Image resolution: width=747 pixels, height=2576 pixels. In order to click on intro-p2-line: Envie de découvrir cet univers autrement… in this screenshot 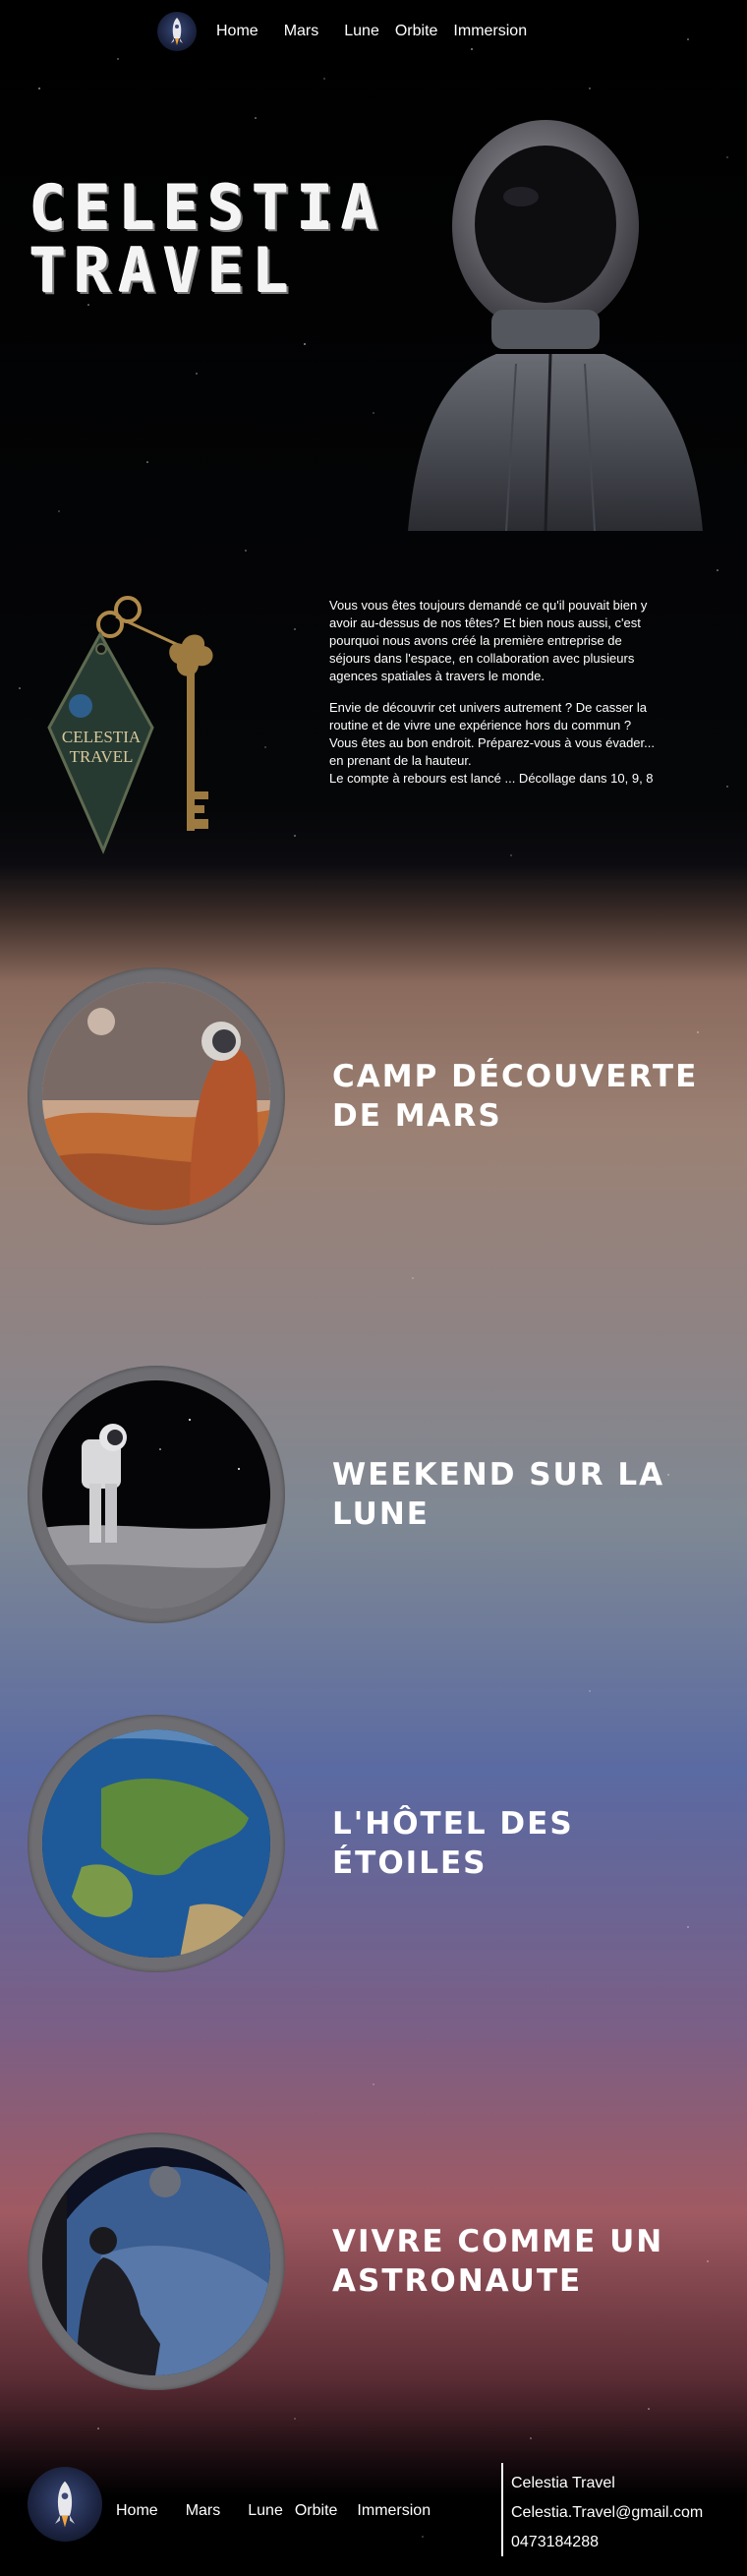, I will do `click(488, 707)`.